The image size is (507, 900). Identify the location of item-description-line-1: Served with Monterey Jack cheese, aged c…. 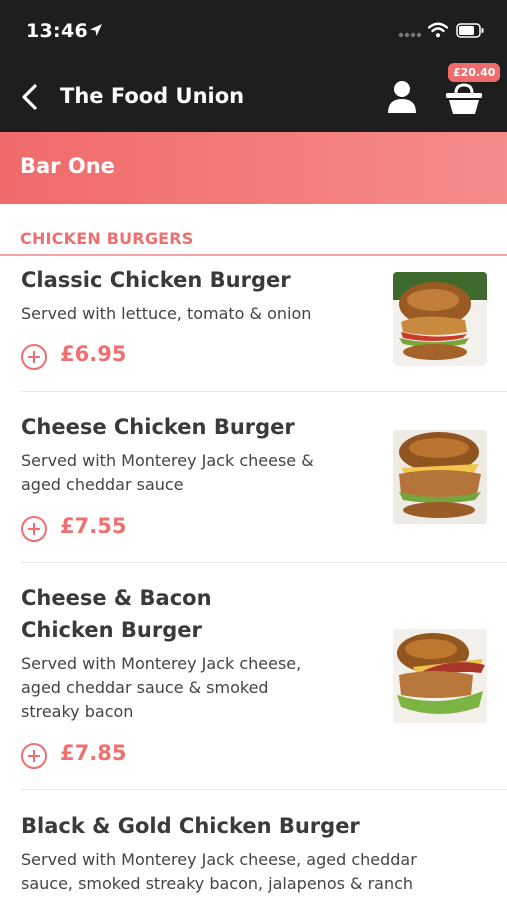
(219, 859).